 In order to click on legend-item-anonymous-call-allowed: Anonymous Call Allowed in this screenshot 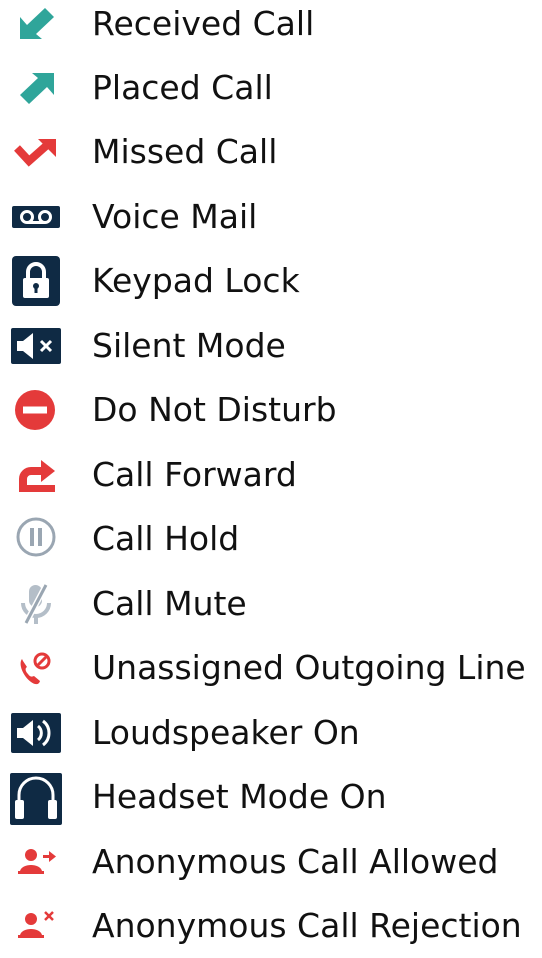, I will do `click(271, 862)`.